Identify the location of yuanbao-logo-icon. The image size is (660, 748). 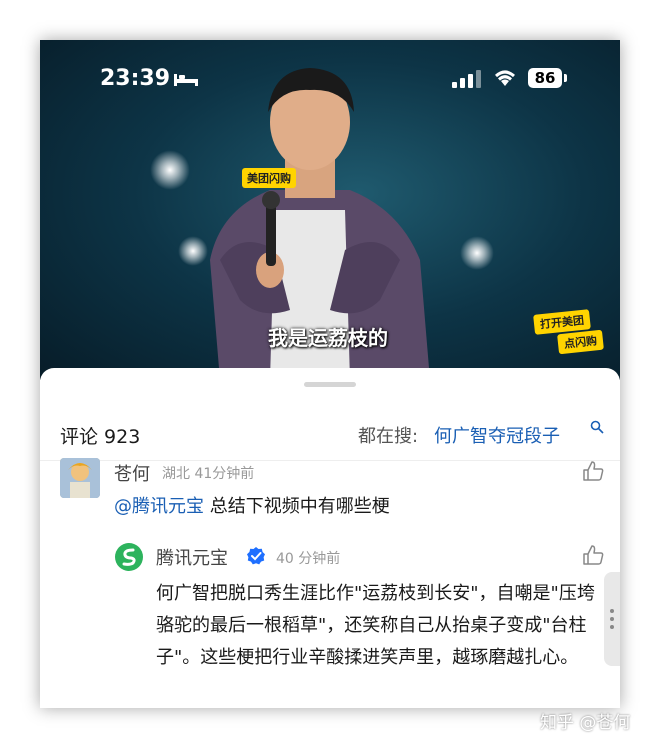
(129, 557).